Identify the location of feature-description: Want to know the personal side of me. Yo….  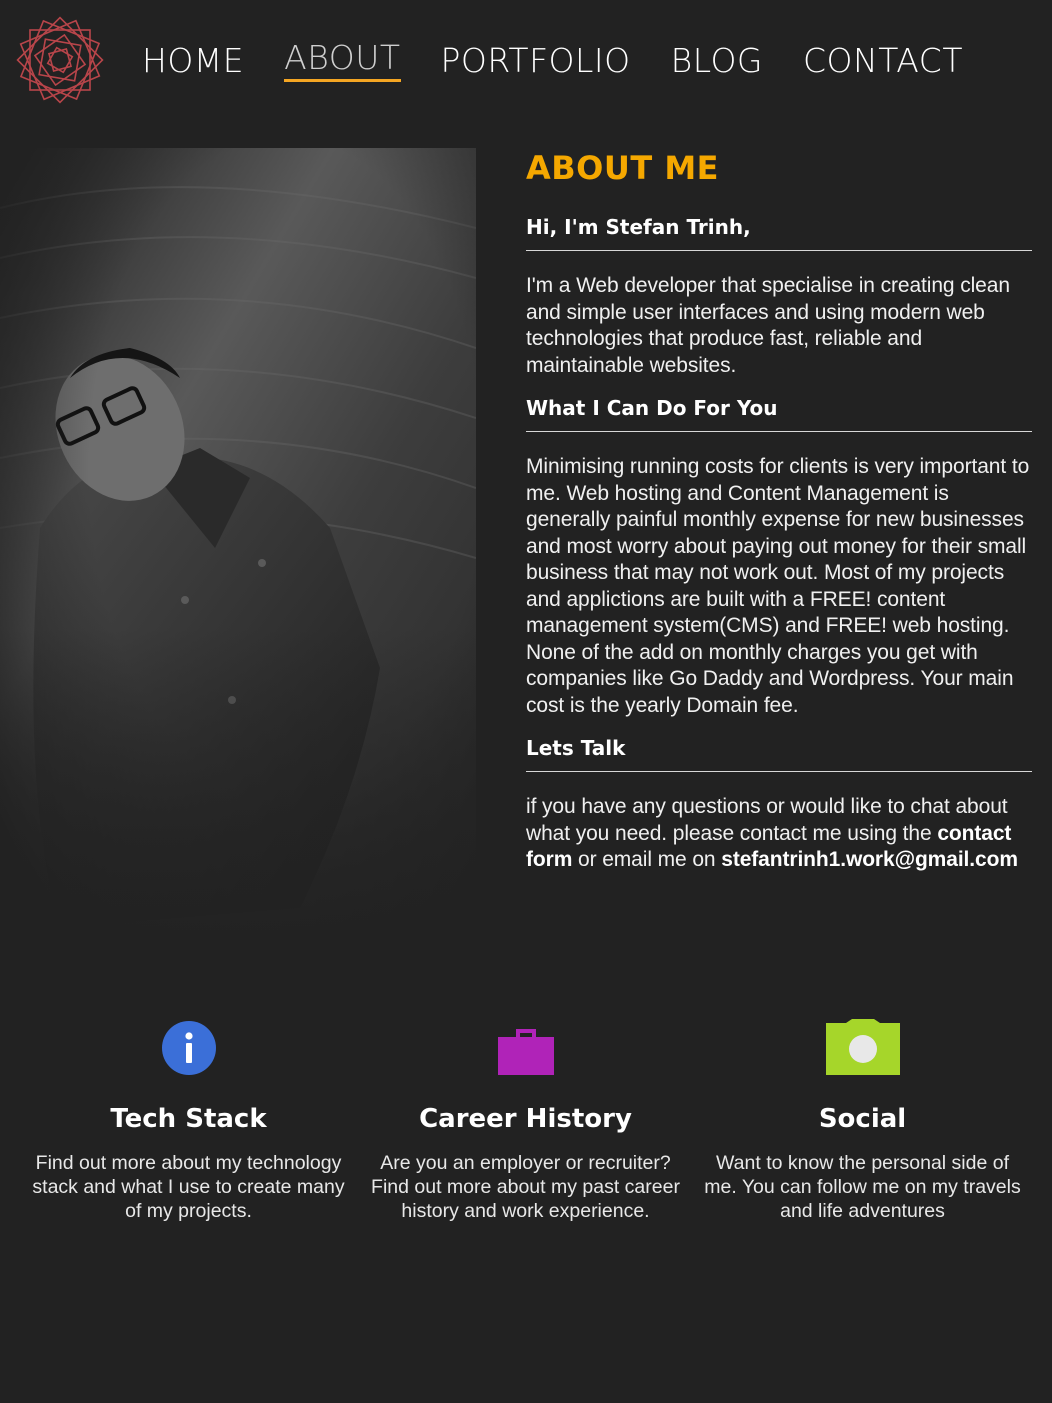
(862, 1187).